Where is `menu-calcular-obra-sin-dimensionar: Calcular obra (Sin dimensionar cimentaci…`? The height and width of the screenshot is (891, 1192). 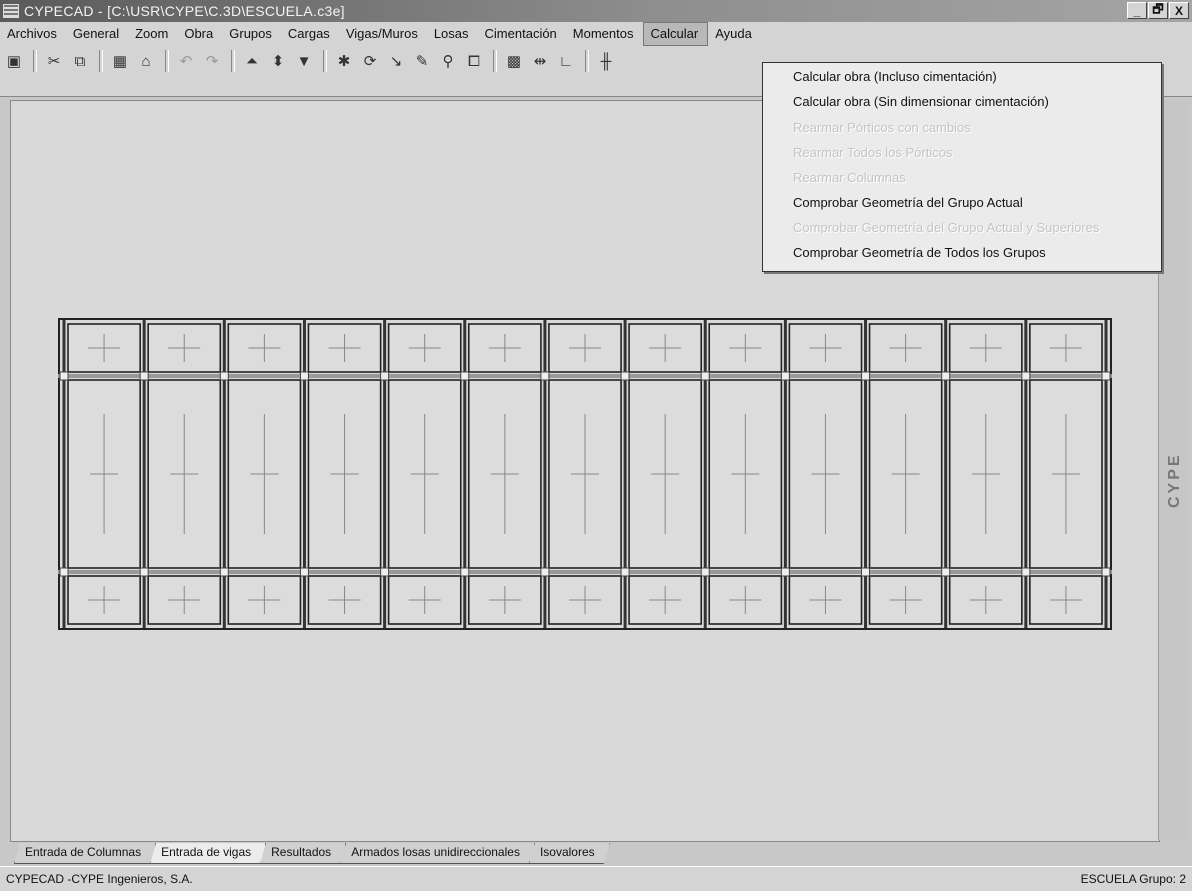 menu-calcular-obra-sin-dimensionar: Calcular obra (Sin dimensionar cimentaci… is located at coordinates (921, 101).